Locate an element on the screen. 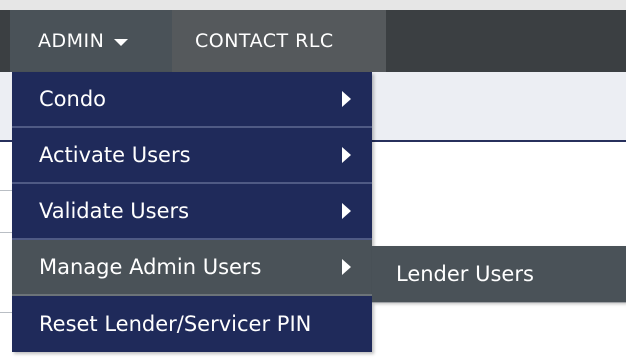 This screenshot has width=626, height=362. nav-contact-rlc: CONTACT RLC is located at coordinates (279, 41).